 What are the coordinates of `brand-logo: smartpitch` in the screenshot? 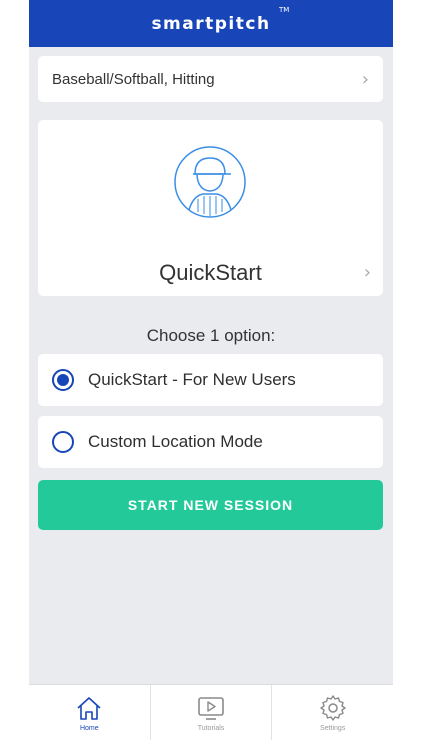 It's located at (211, 23).